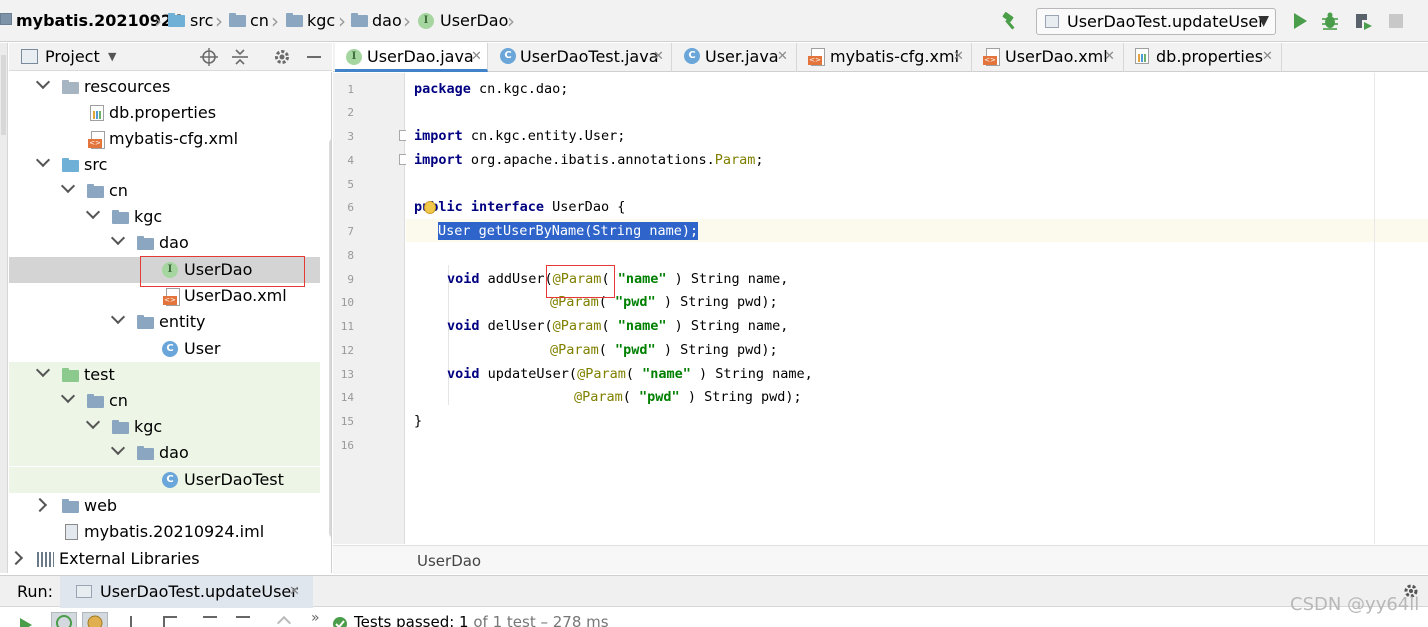  Describe the element at coordinates (164, 559) in the screenshot. I see `tree-item-external-libraries: External Libraries` at that location.